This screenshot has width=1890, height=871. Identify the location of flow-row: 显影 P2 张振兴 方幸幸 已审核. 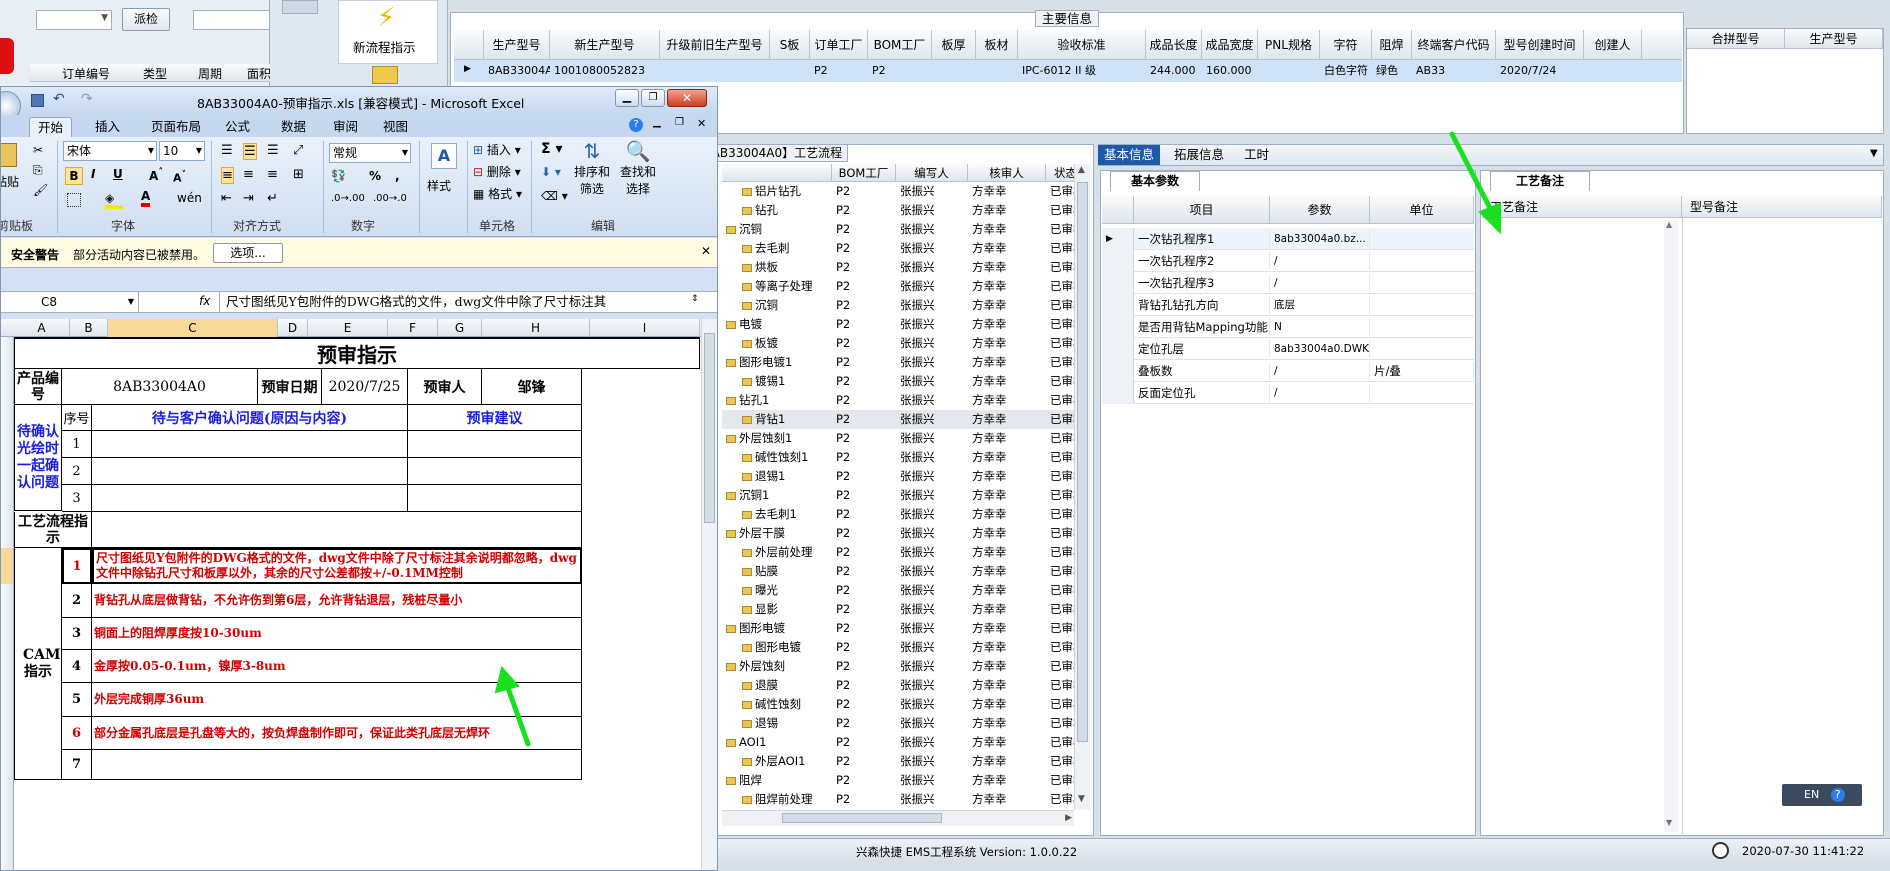
(898, 609).